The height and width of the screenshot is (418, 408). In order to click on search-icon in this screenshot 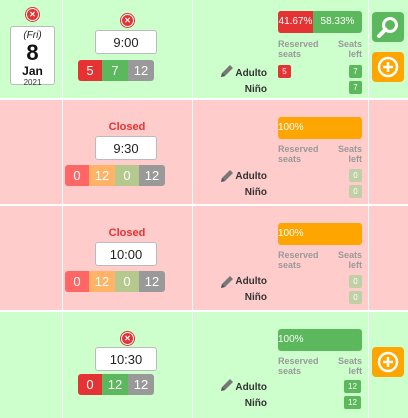, I will do `click(387, 27)`.